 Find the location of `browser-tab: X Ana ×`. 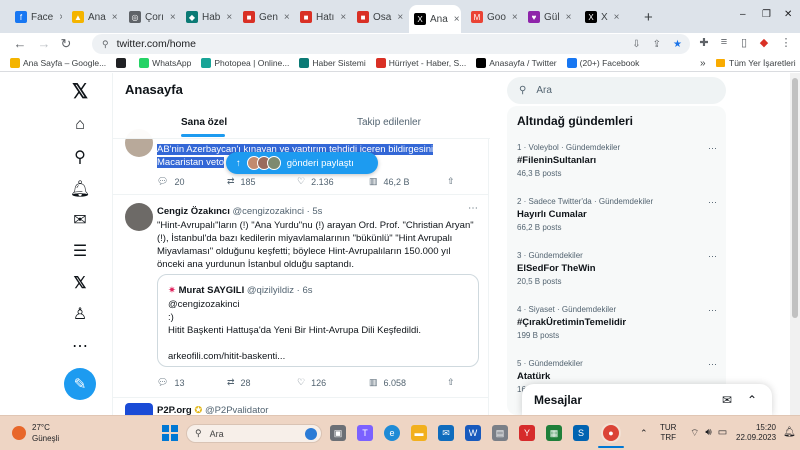

browser-tab: X Ana × is located at coordinates (435, 19).